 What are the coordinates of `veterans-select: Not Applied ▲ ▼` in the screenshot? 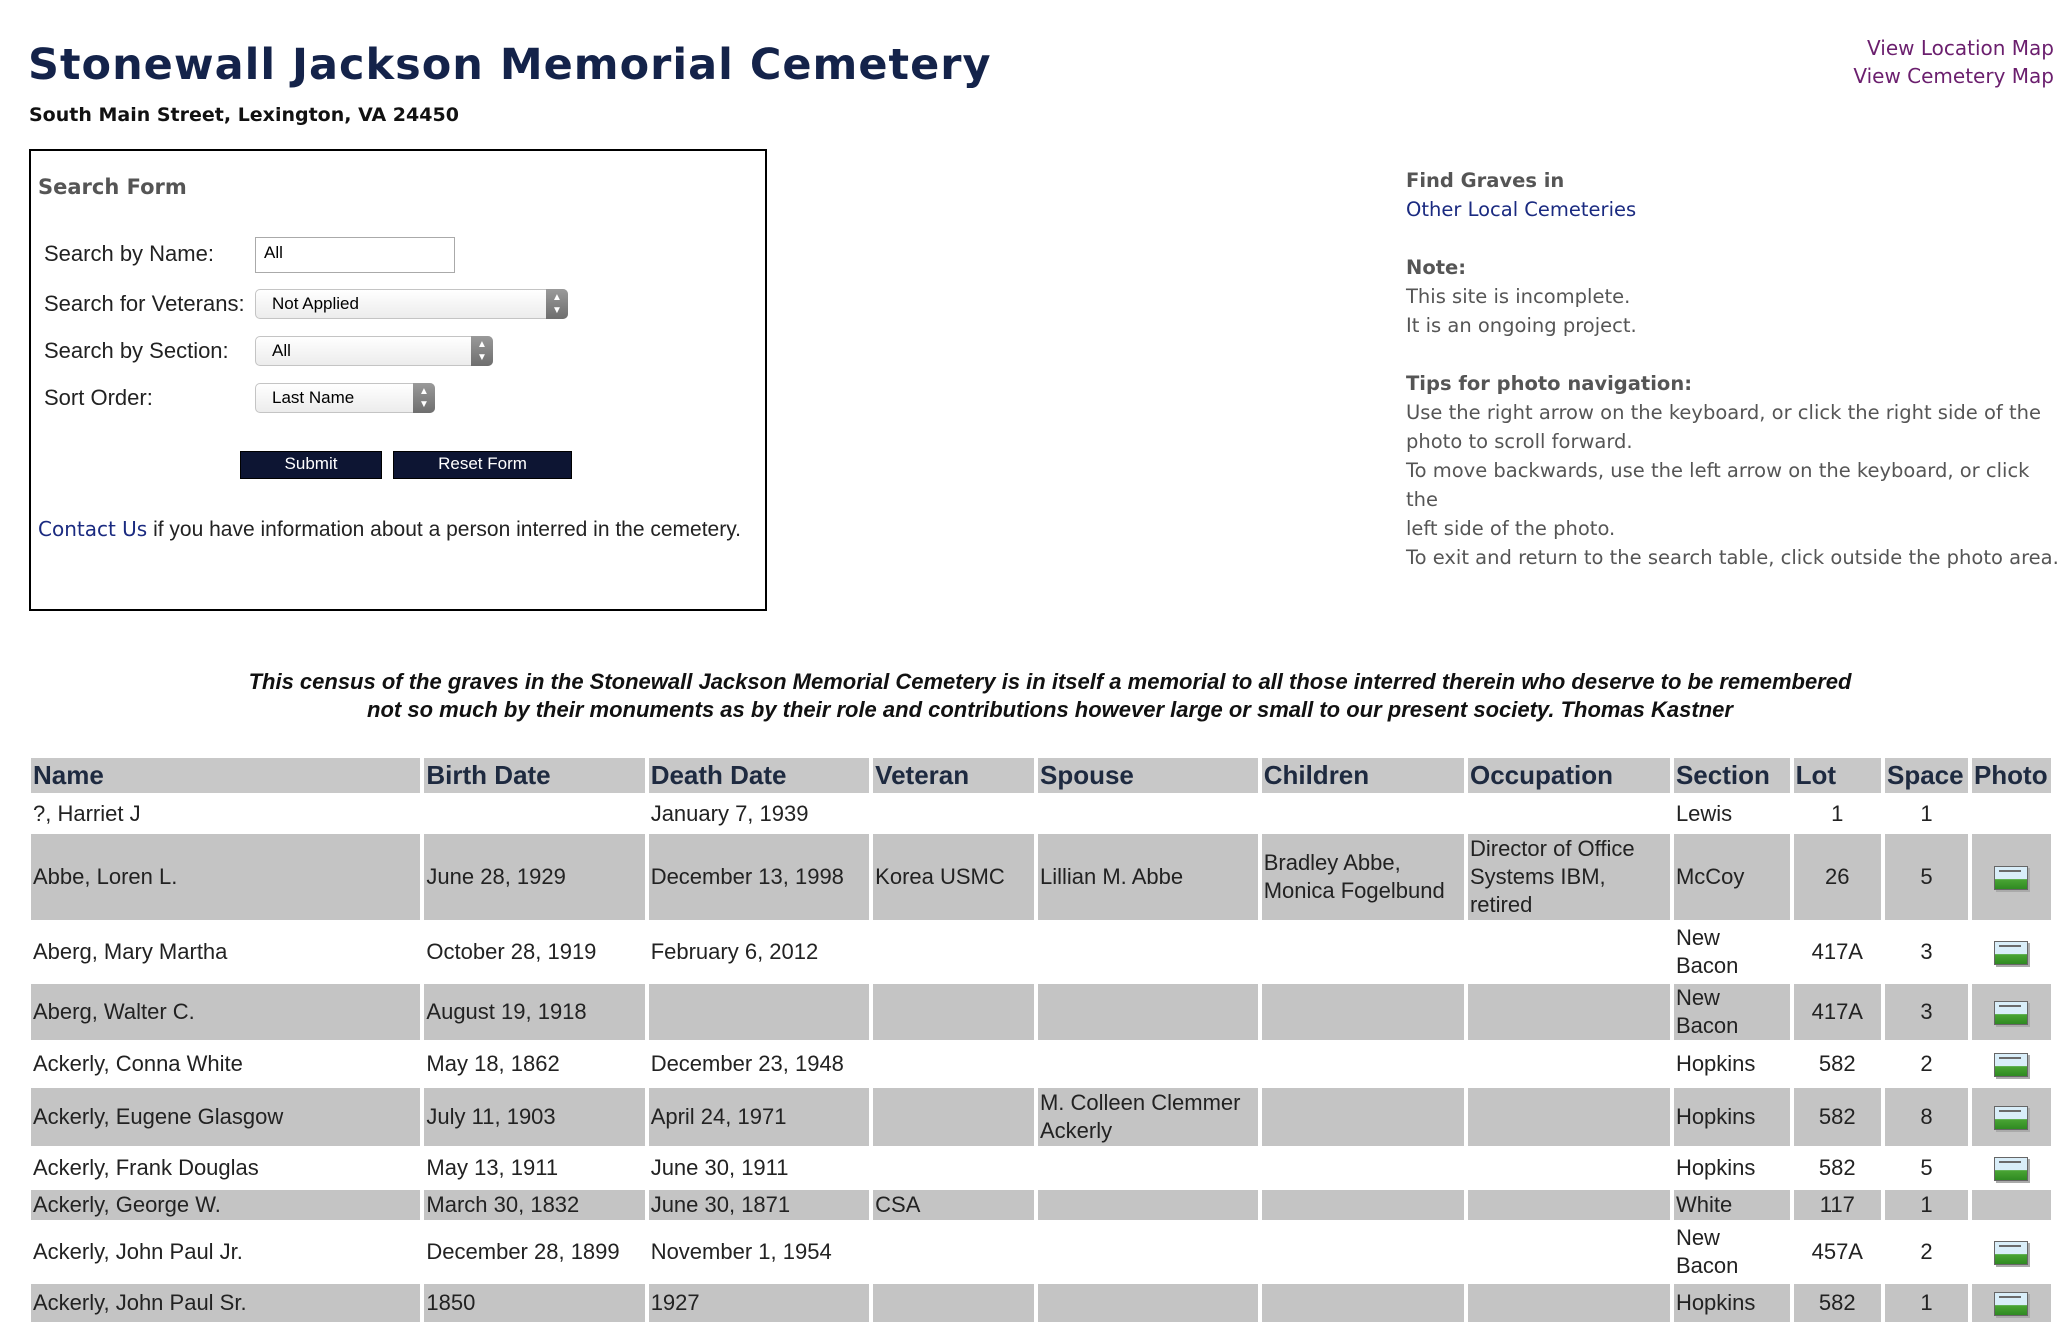 It's located at (411, 304).